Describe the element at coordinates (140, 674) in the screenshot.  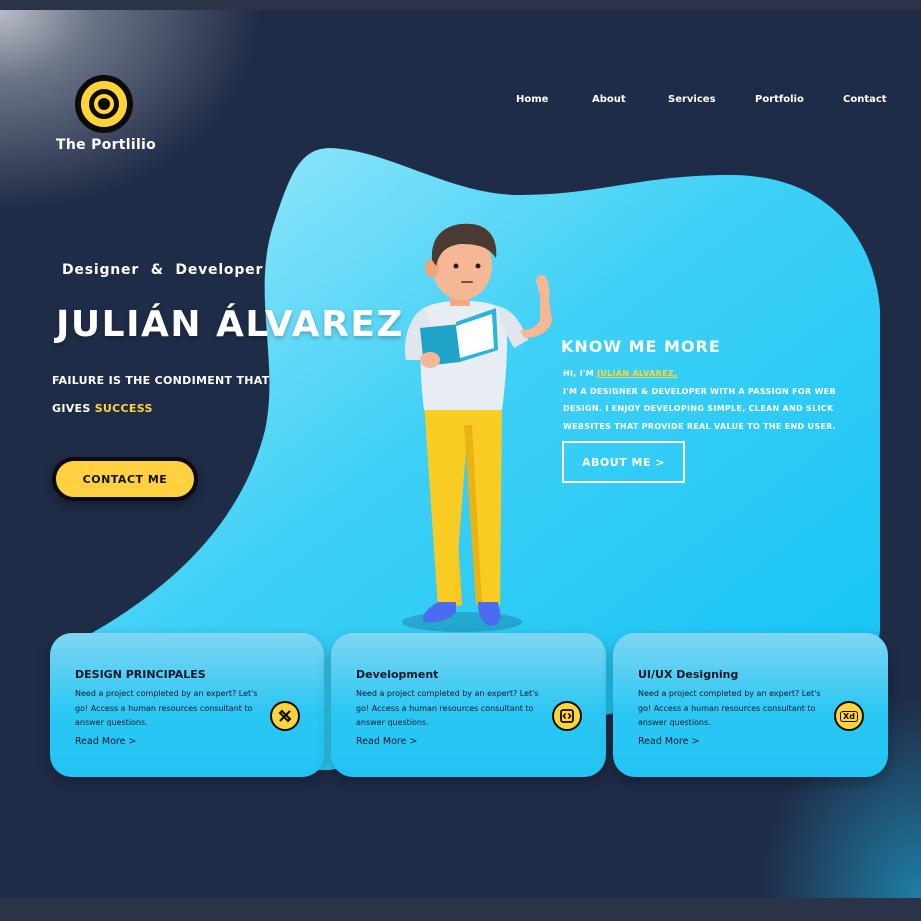
I see `card-title: DESIGN PRINCIPALES` at that location.